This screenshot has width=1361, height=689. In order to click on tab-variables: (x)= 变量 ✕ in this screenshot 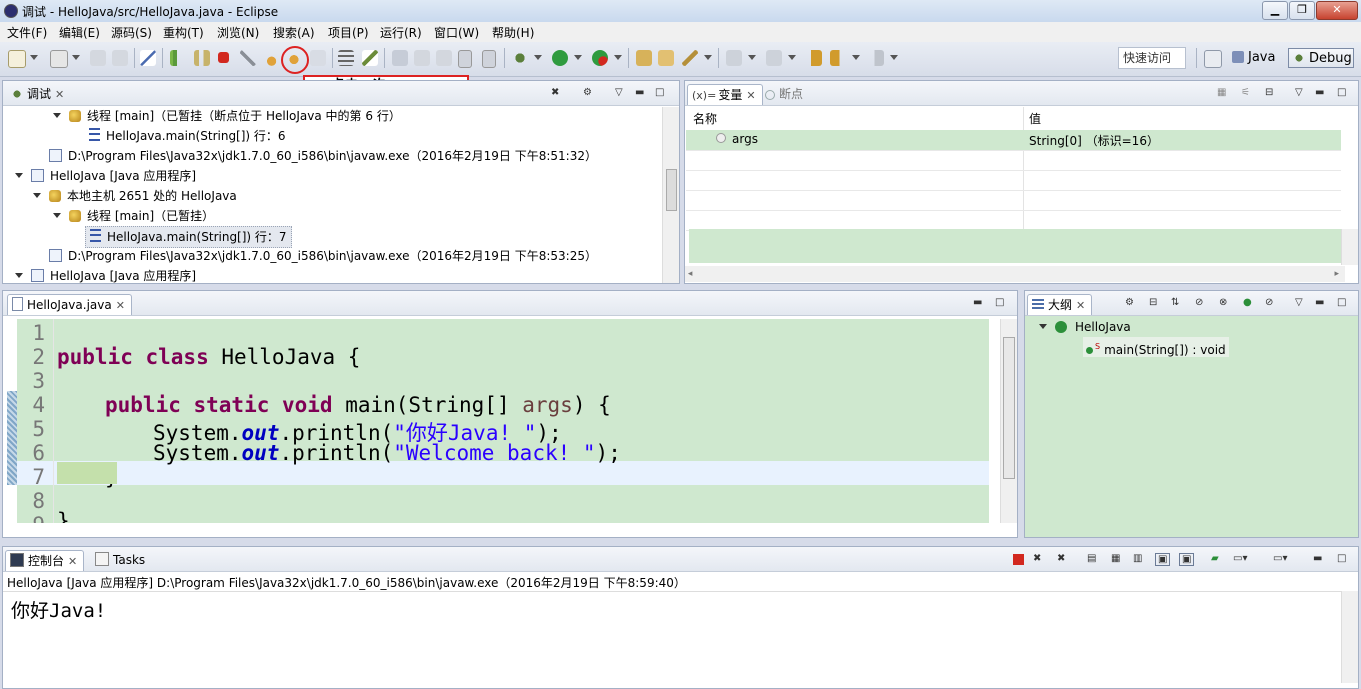, I will do `click(725, 94)`.